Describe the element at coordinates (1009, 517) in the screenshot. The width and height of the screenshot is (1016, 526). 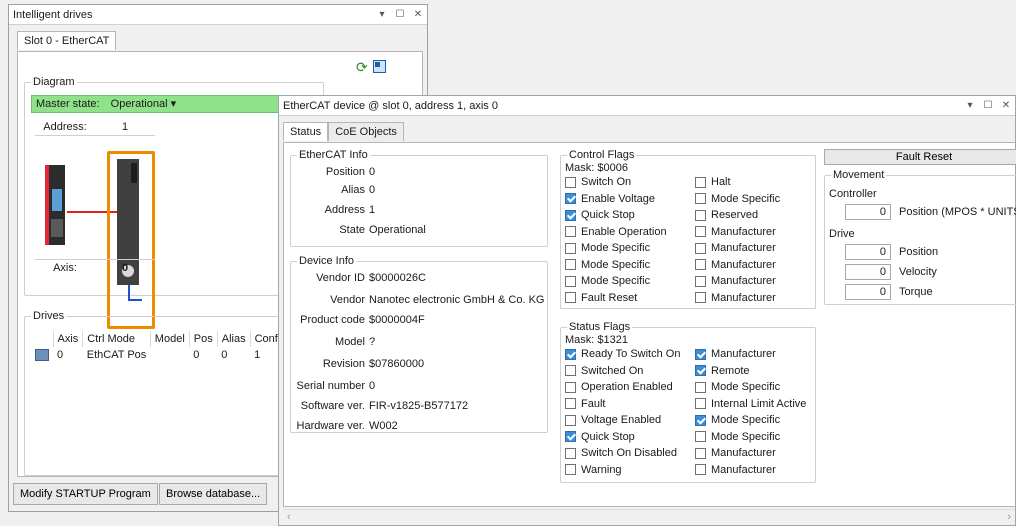
I see `scroll-right-icon: ›` at that location.